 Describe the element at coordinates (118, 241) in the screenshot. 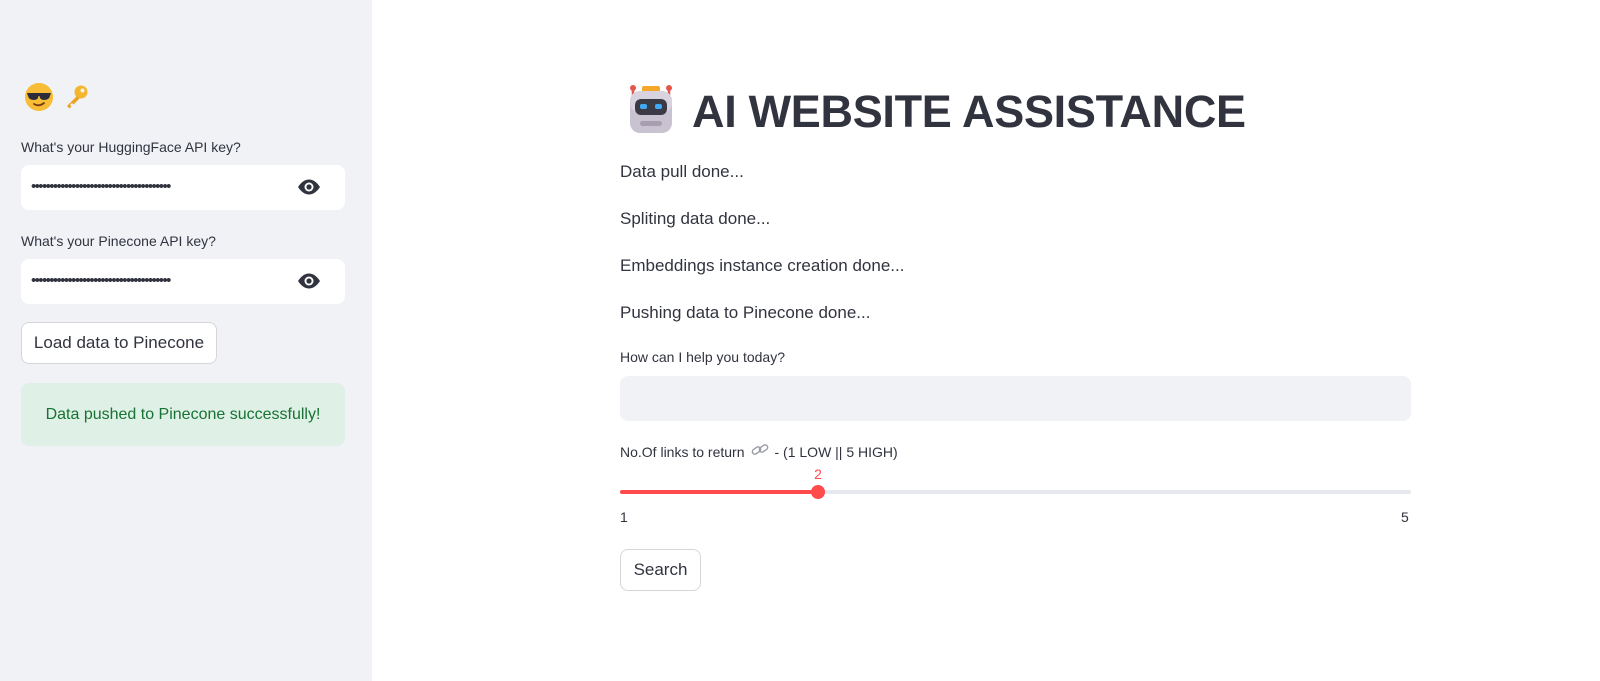

I see `pinecone-key-label: What's your Pinecone API key?` at that location.